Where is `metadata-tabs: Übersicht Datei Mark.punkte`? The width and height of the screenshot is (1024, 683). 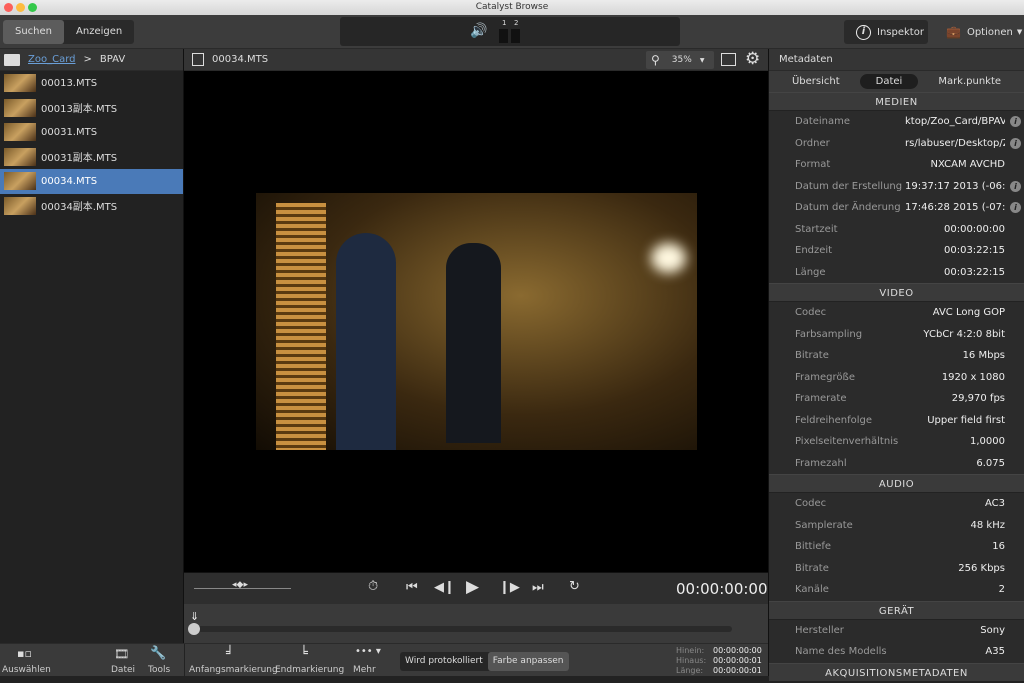 metadata-tabs: Übersicht Datei Mark.punkte is located at coordinates (896, 81).